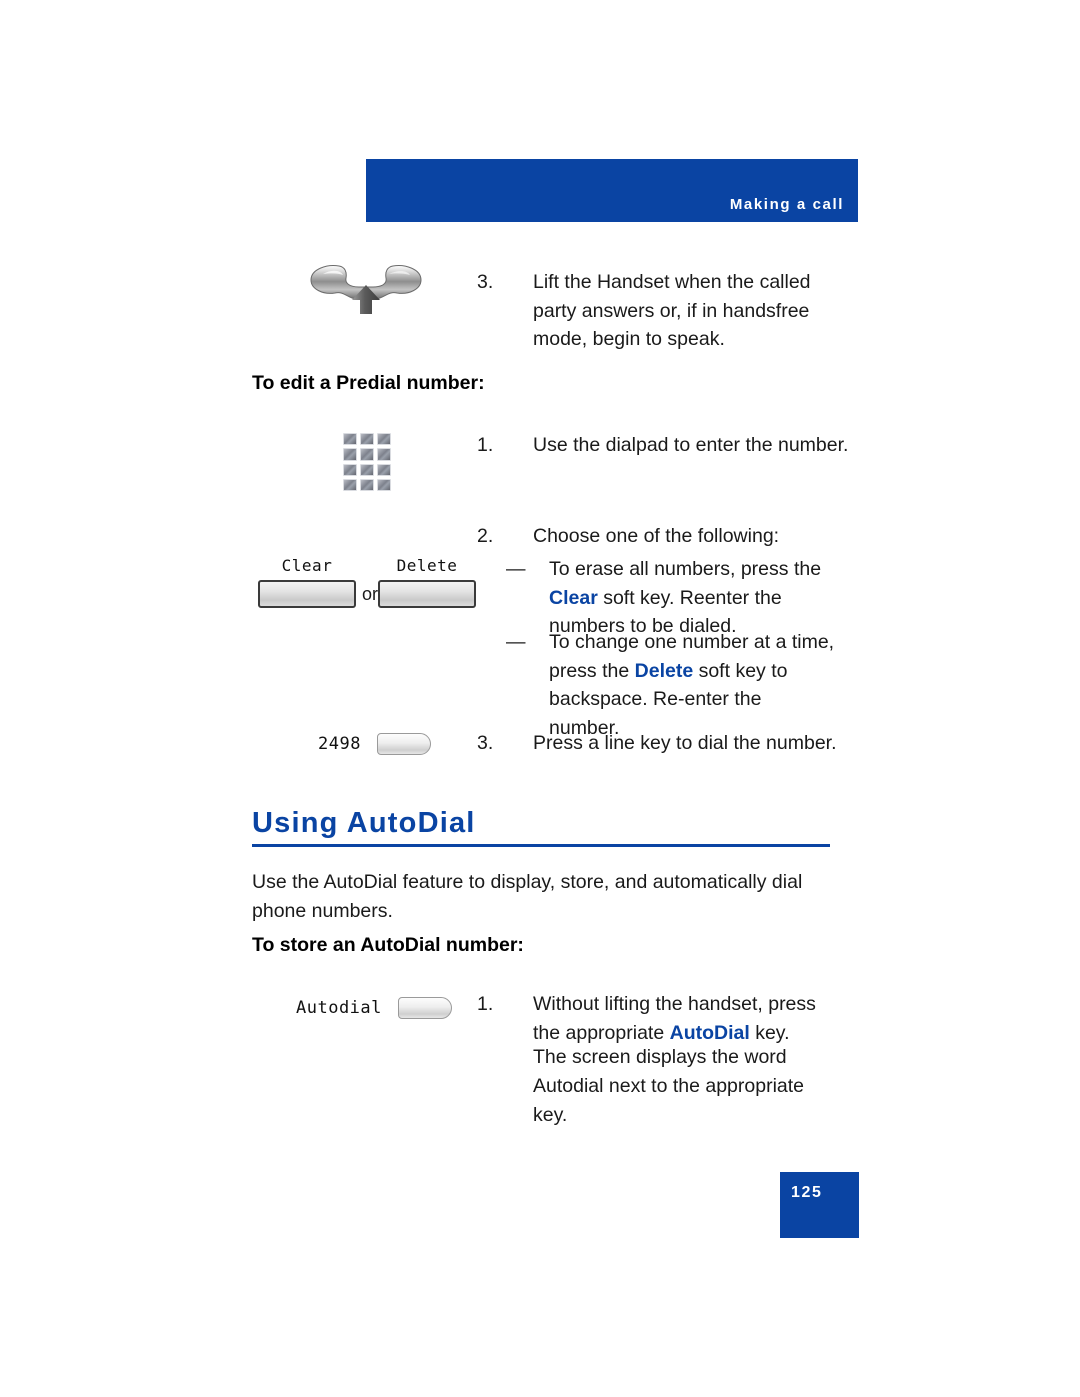  What do you see at coordinates (573, 597) in the screenshot?
I see `bullet-emphasis: Clear` at bounding box center [573, 597].